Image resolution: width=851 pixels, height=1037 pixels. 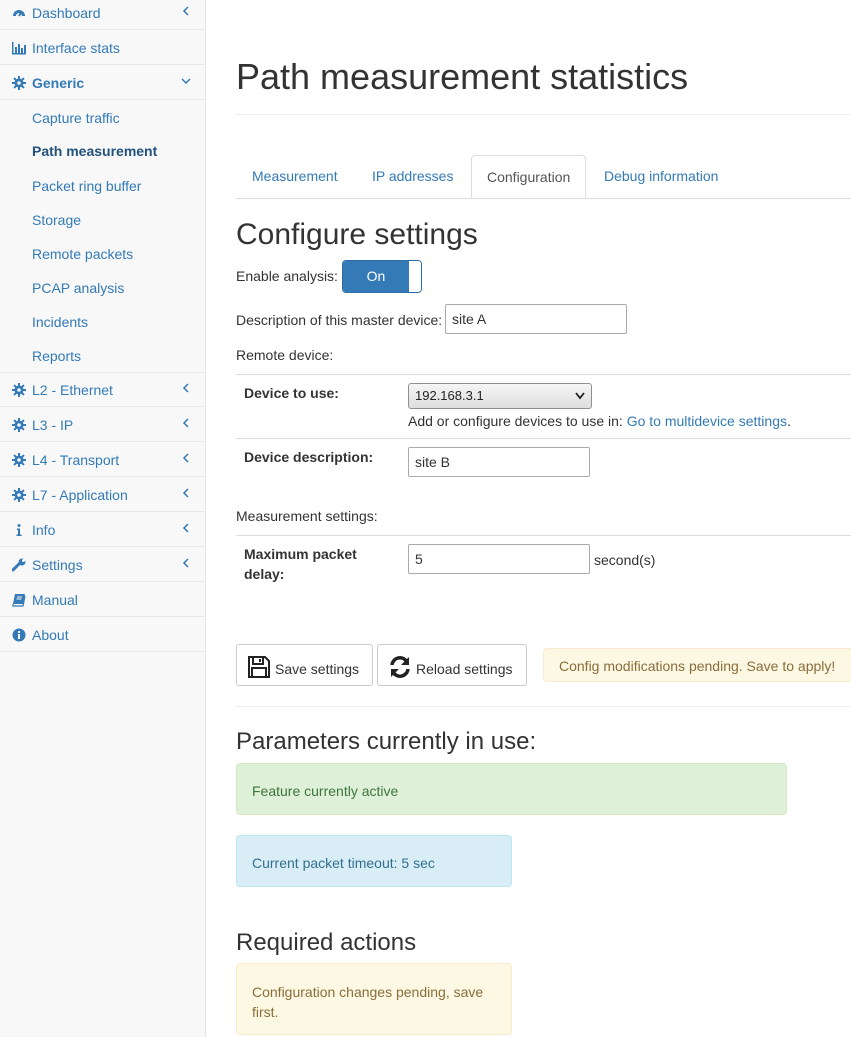 What do you see at coordinates (50, 634) in the screenshot?
I see `nav-item-label: About` at bounding box center [50, 634].